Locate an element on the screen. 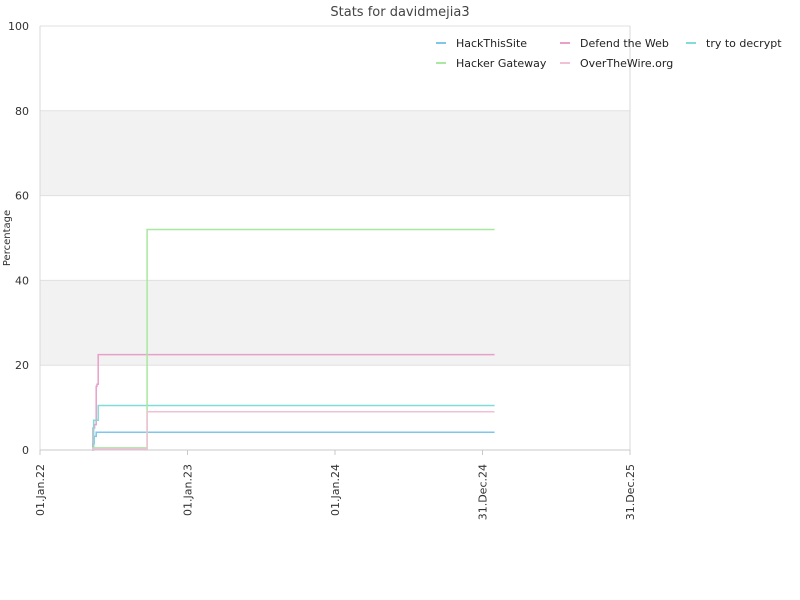 Image resolution: width=800 pixels, height=600 pixels. legend-label: OverTheWire.org is located at coordinates (626, 63).